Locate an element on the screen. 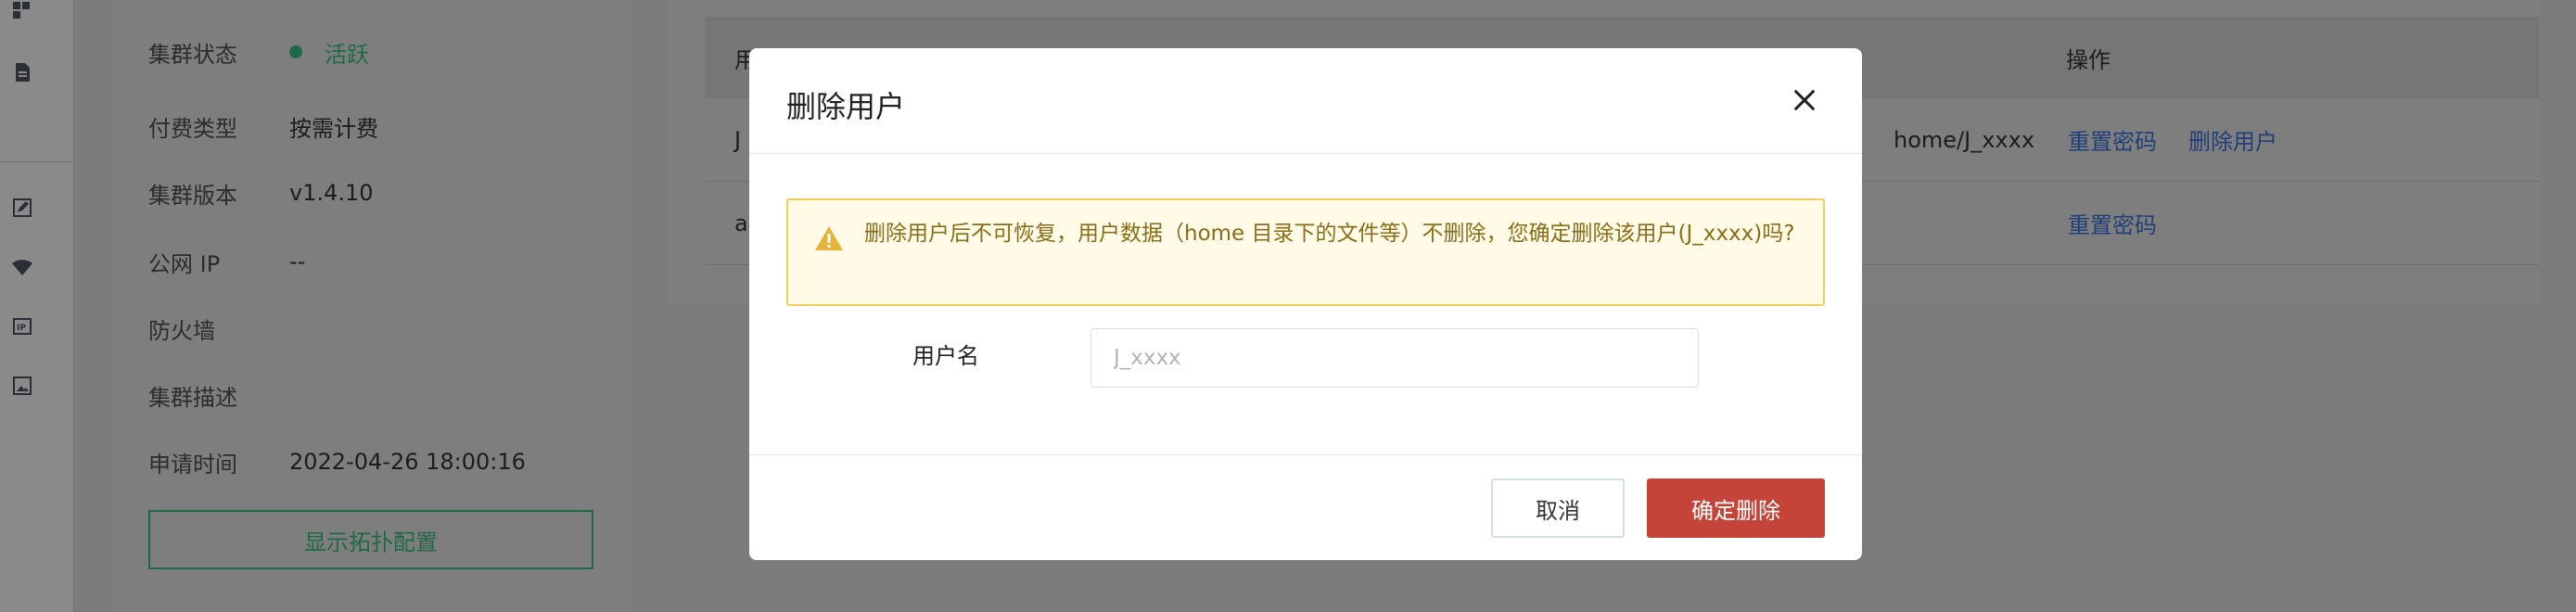 The image size is (2576, 612). info-row-firewall: 防火墙 is located at coordinates (218, 328).